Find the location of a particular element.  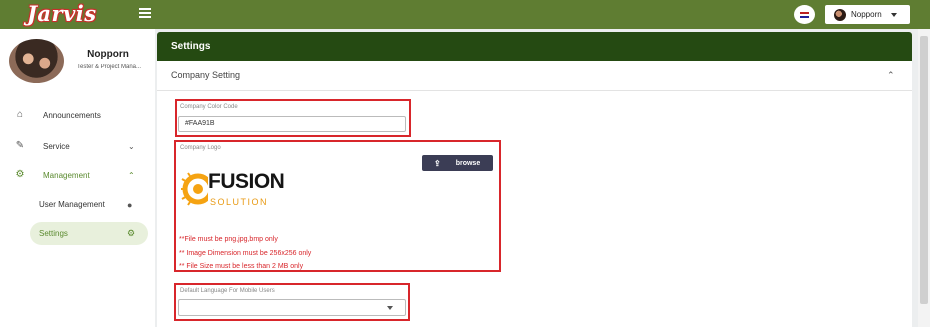

flag-icon is located at coordinates (804, 14).